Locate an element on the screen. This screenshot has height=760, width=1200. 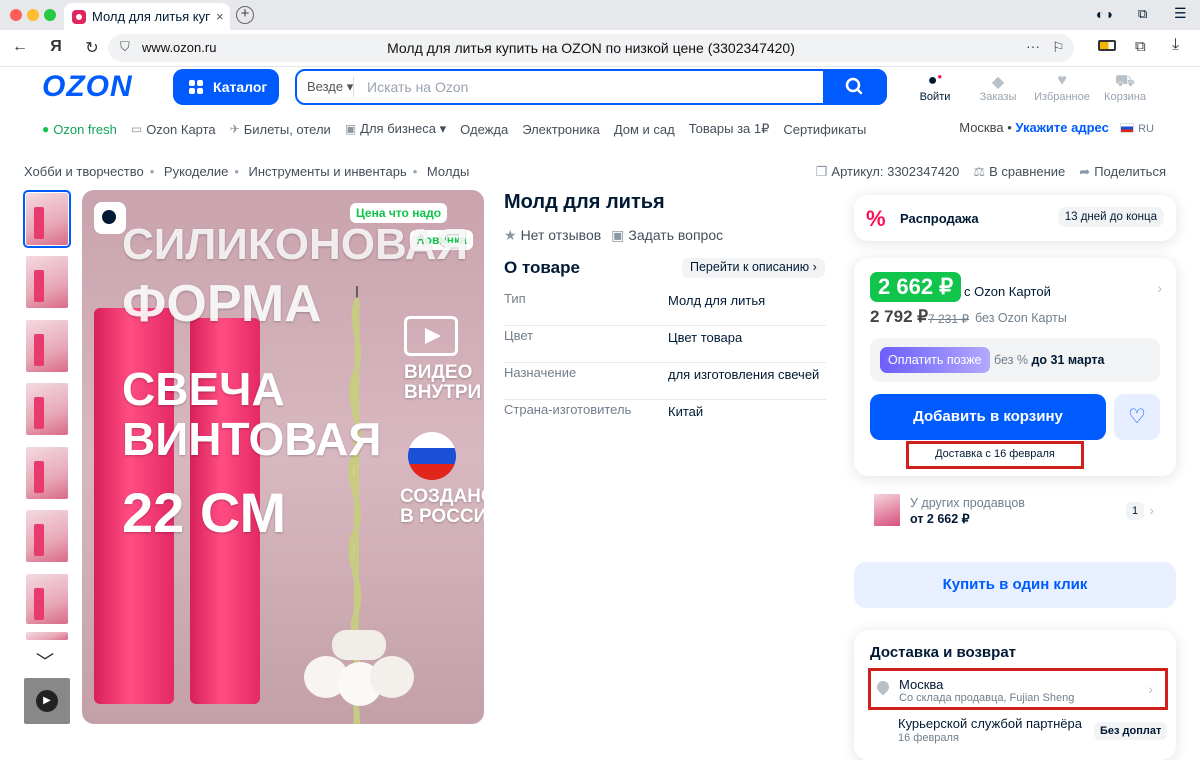
cart-label: Корзина is located at coordinates (1125, 97).